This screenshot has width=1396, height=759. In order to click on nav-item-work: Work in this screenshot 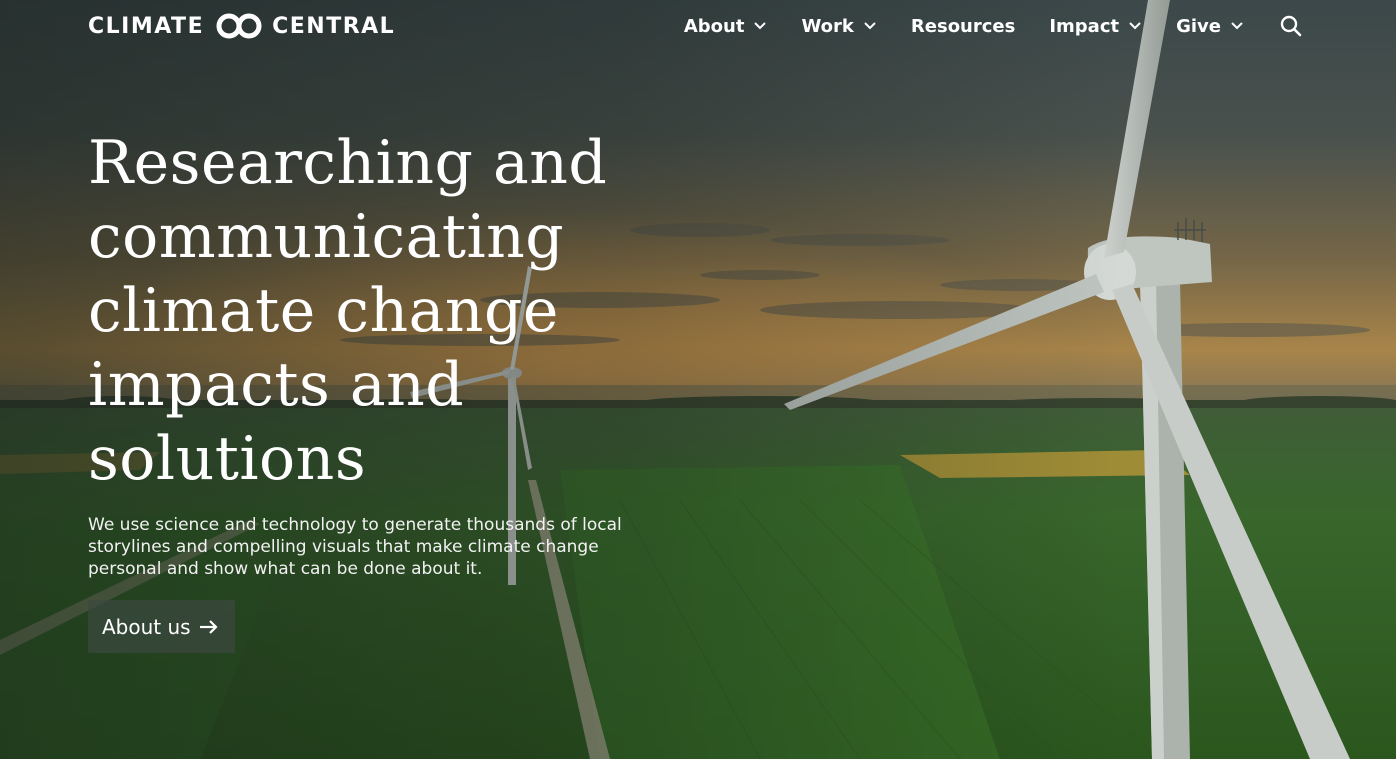, I will do `click(838, 26)`.